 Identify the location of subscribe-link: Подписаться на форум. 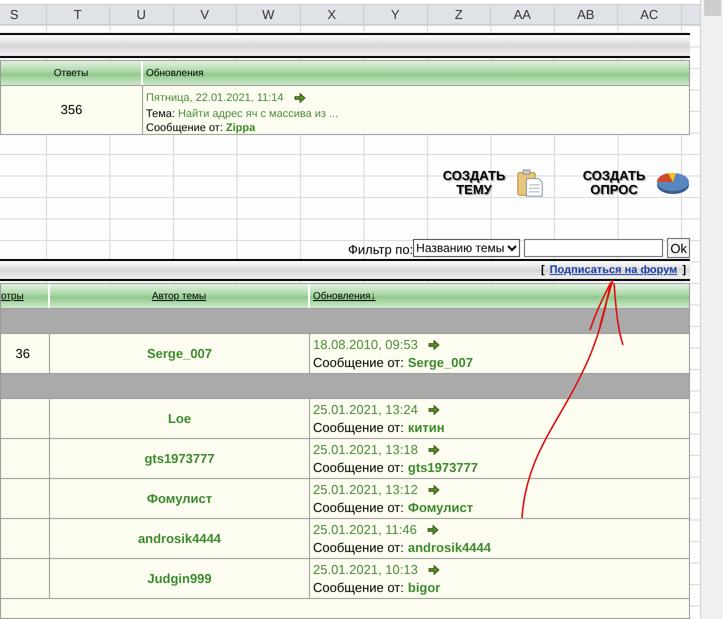
(614, 270).